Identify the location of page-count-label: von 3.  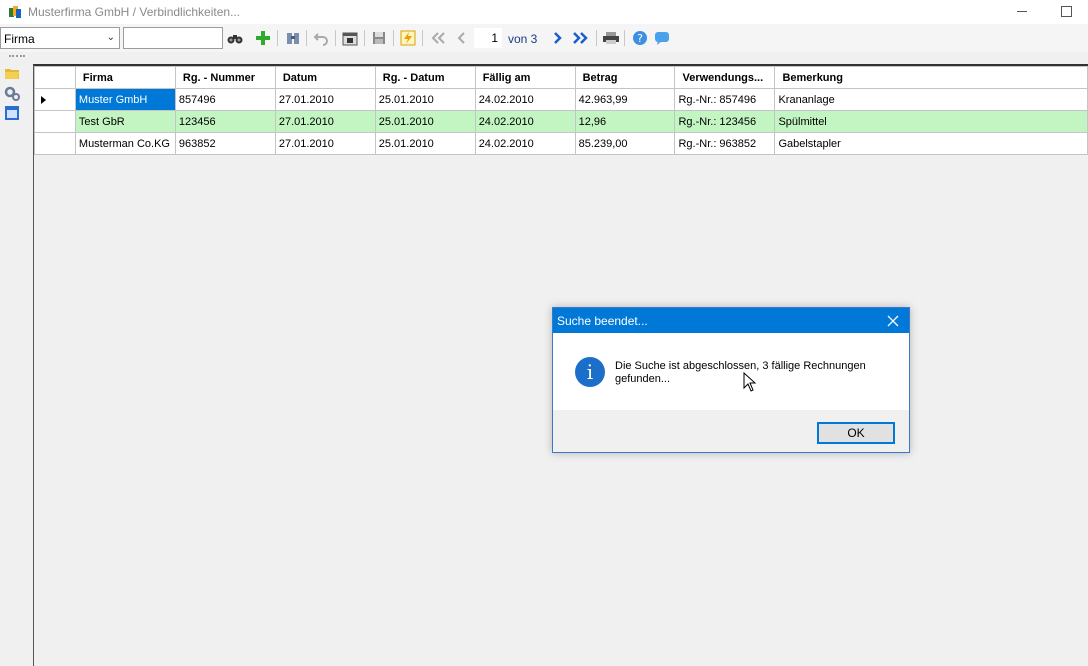
(523, 39).